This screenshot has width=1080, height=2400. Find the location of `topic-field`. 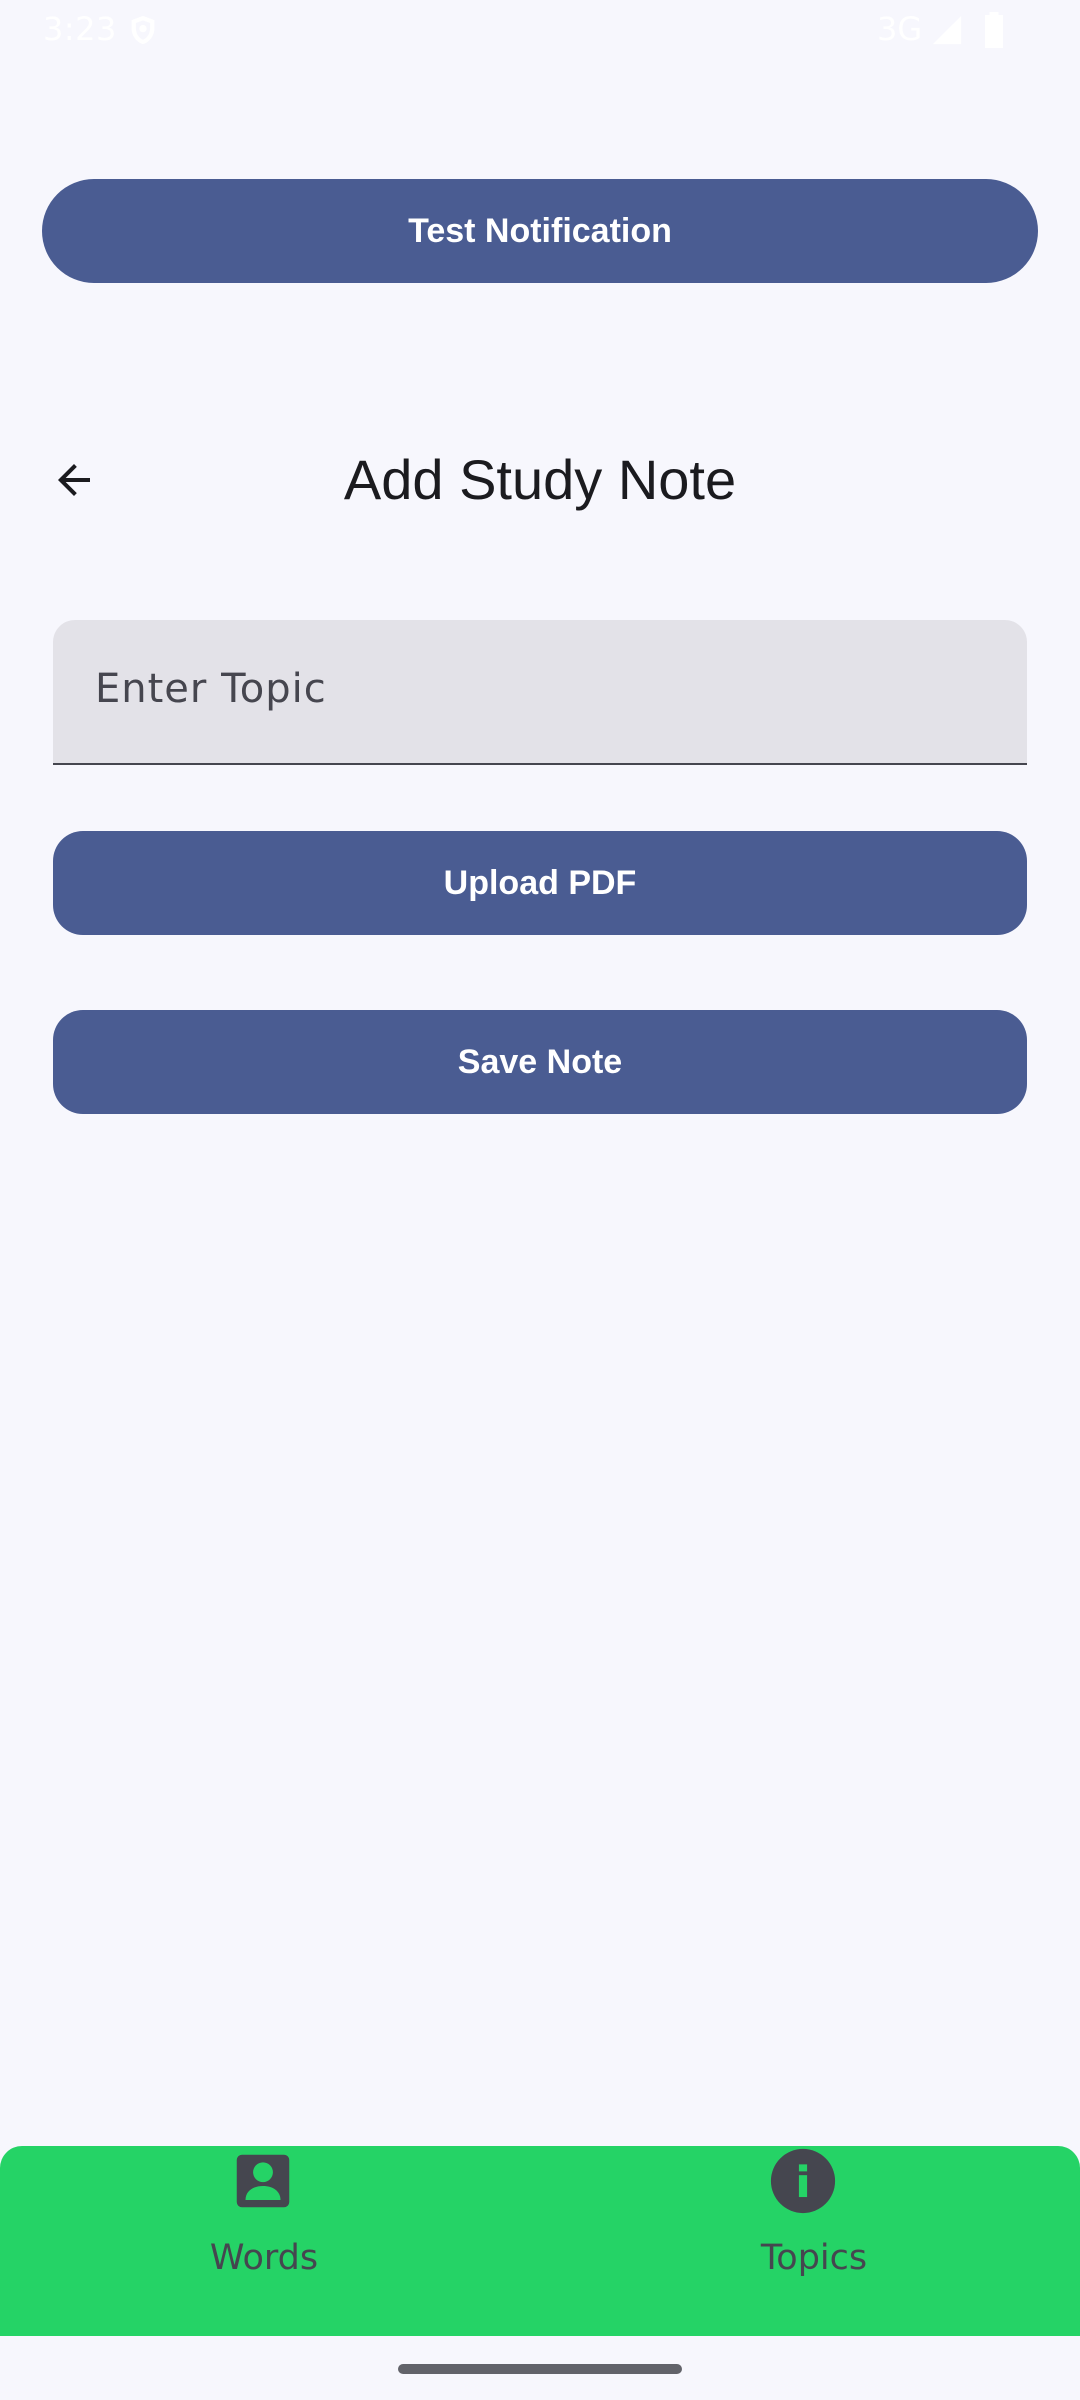

topic-field is located at coordinates (540, 692).